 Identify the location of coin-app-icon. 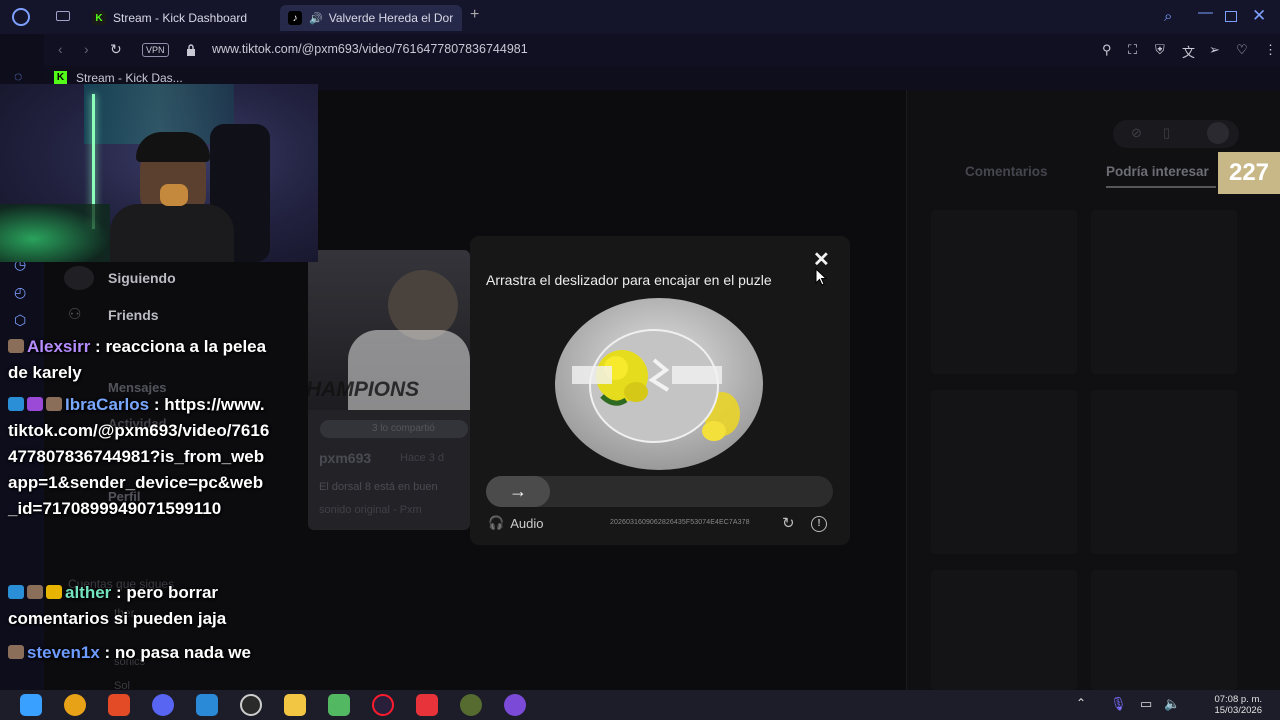
(75, 705).